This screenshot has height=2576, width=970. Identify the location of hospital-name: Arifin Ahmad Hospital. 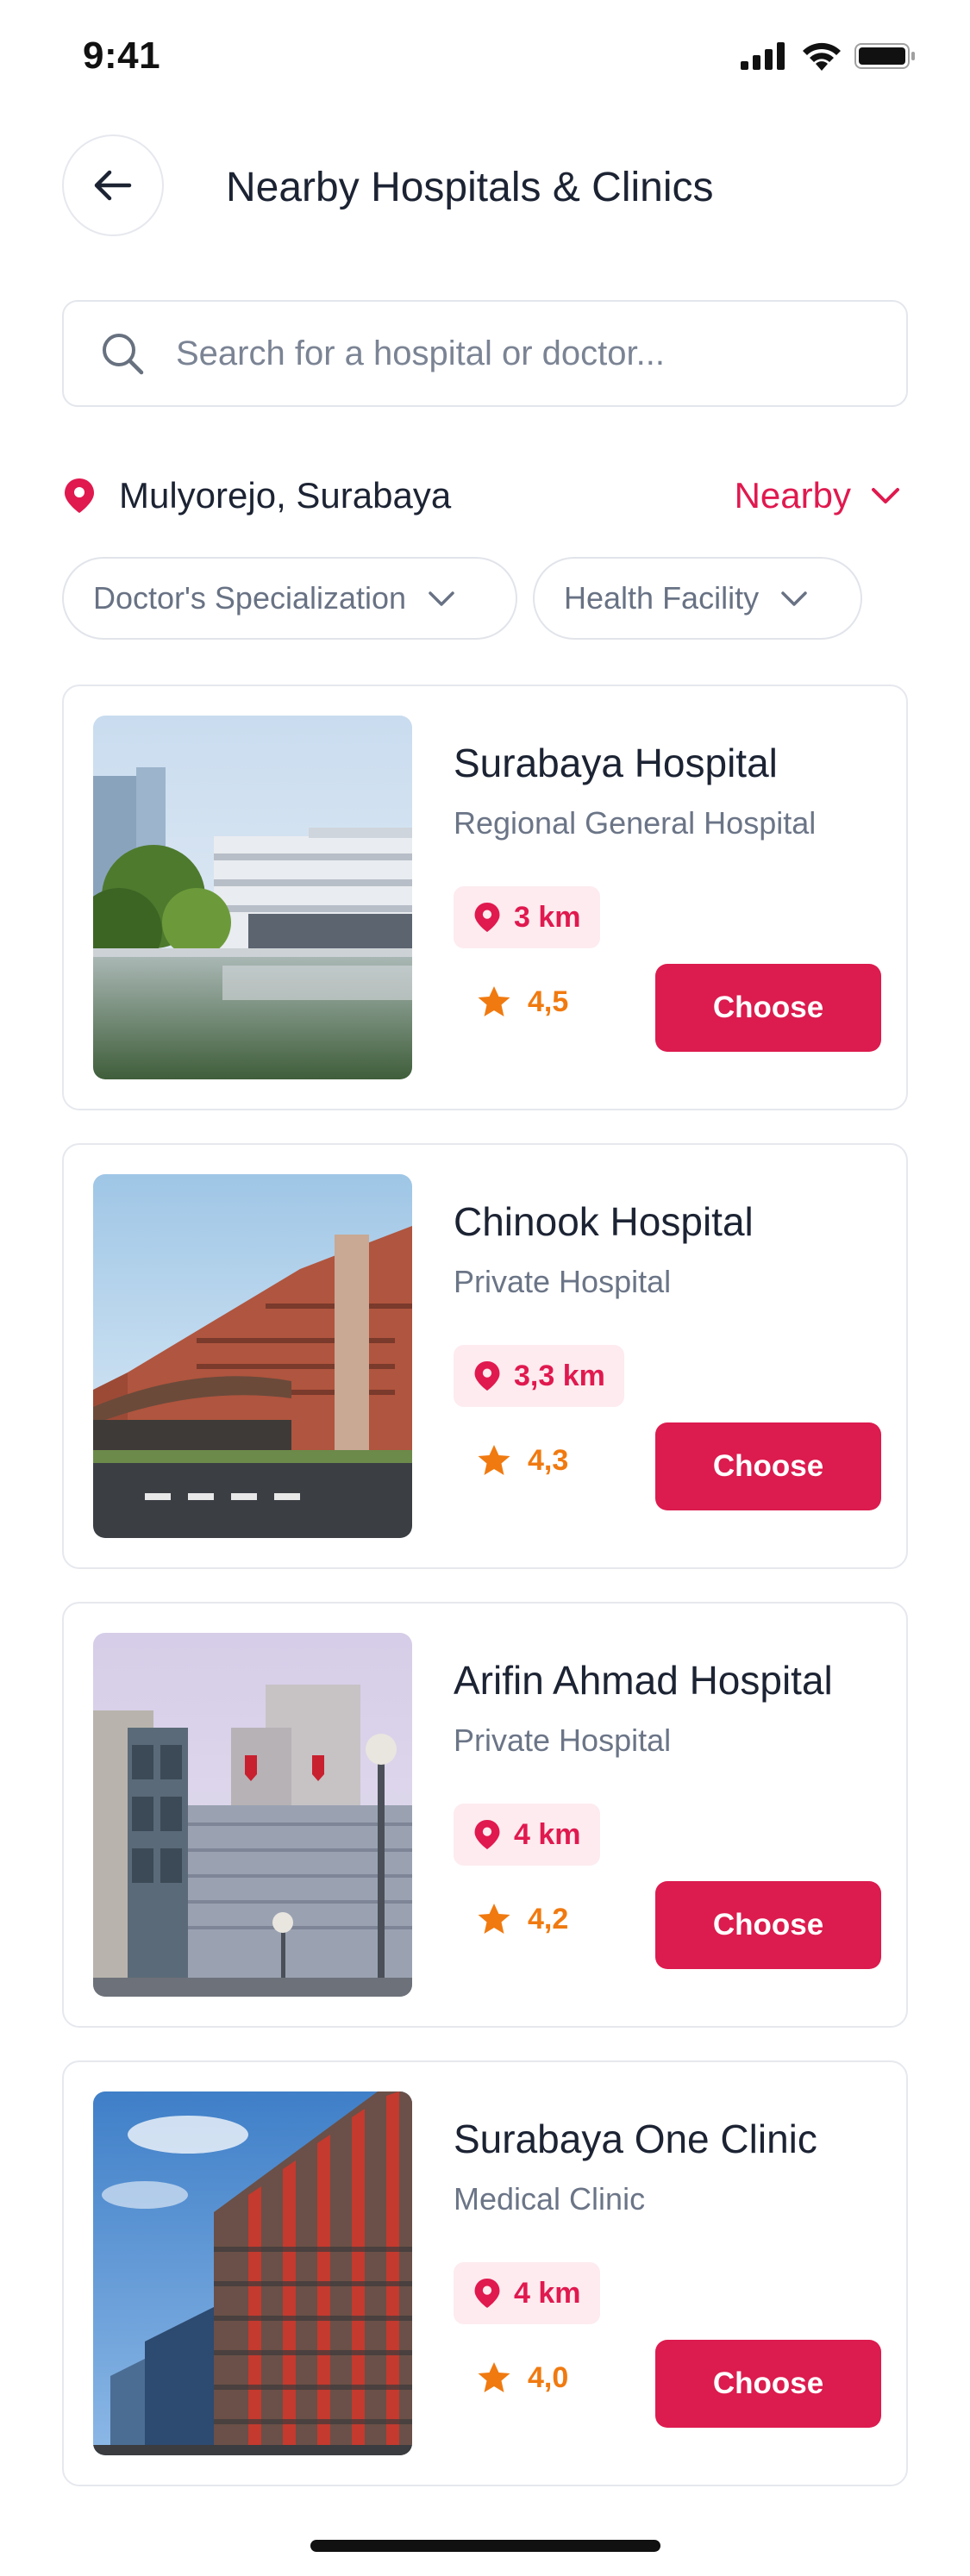
(644, 1680).